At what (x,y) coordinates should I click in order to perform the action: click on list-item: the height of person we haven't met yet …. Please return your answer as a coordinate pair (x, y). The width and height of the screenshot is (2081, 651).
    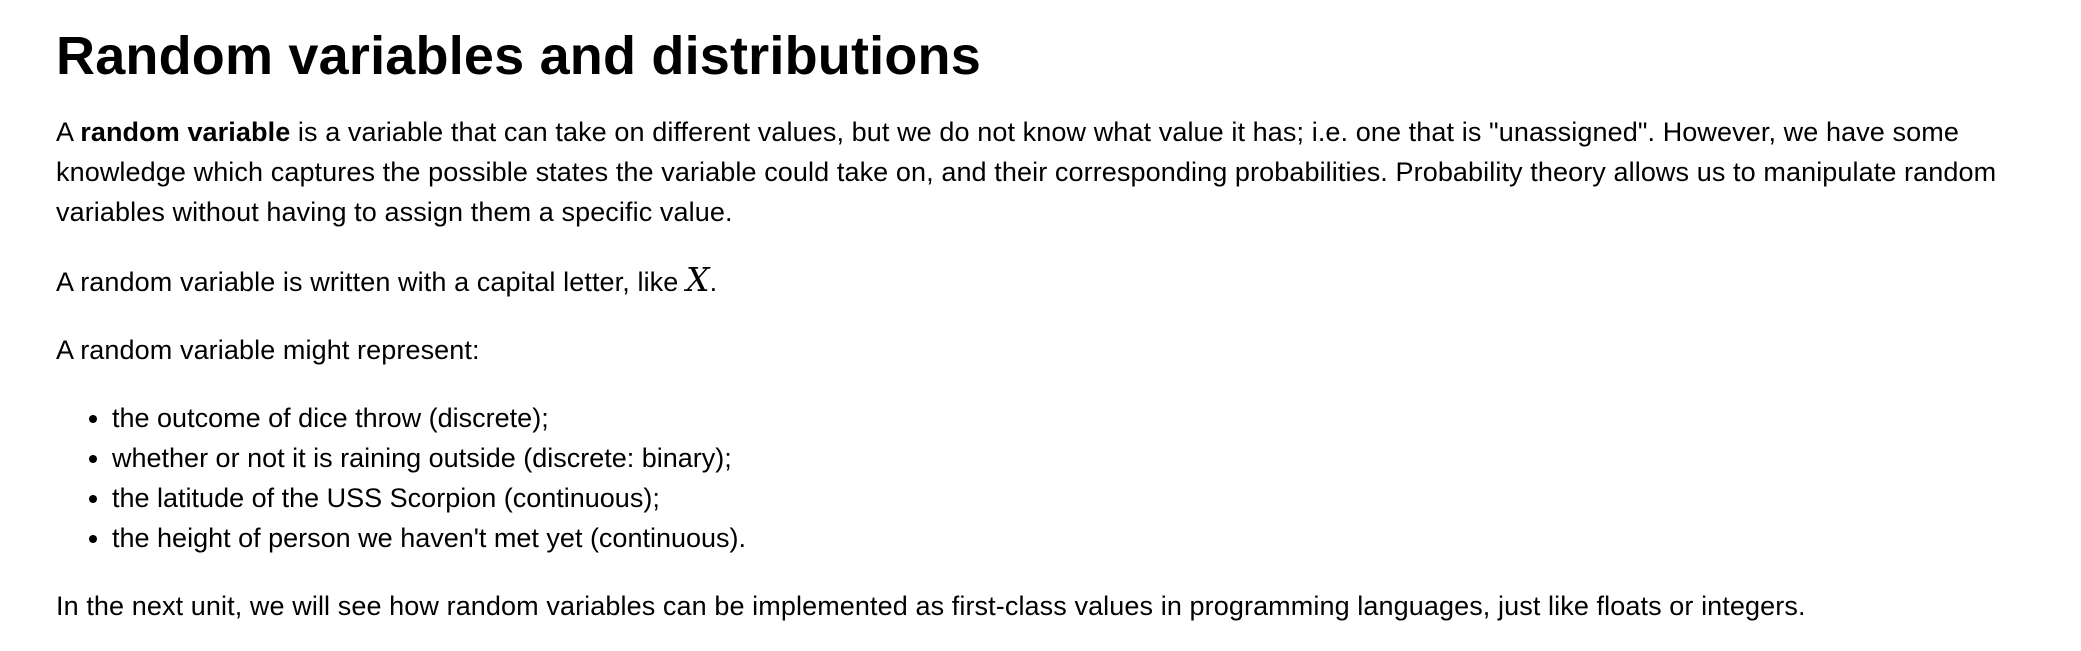
    Looking at the image, I should click on (1061, 538).